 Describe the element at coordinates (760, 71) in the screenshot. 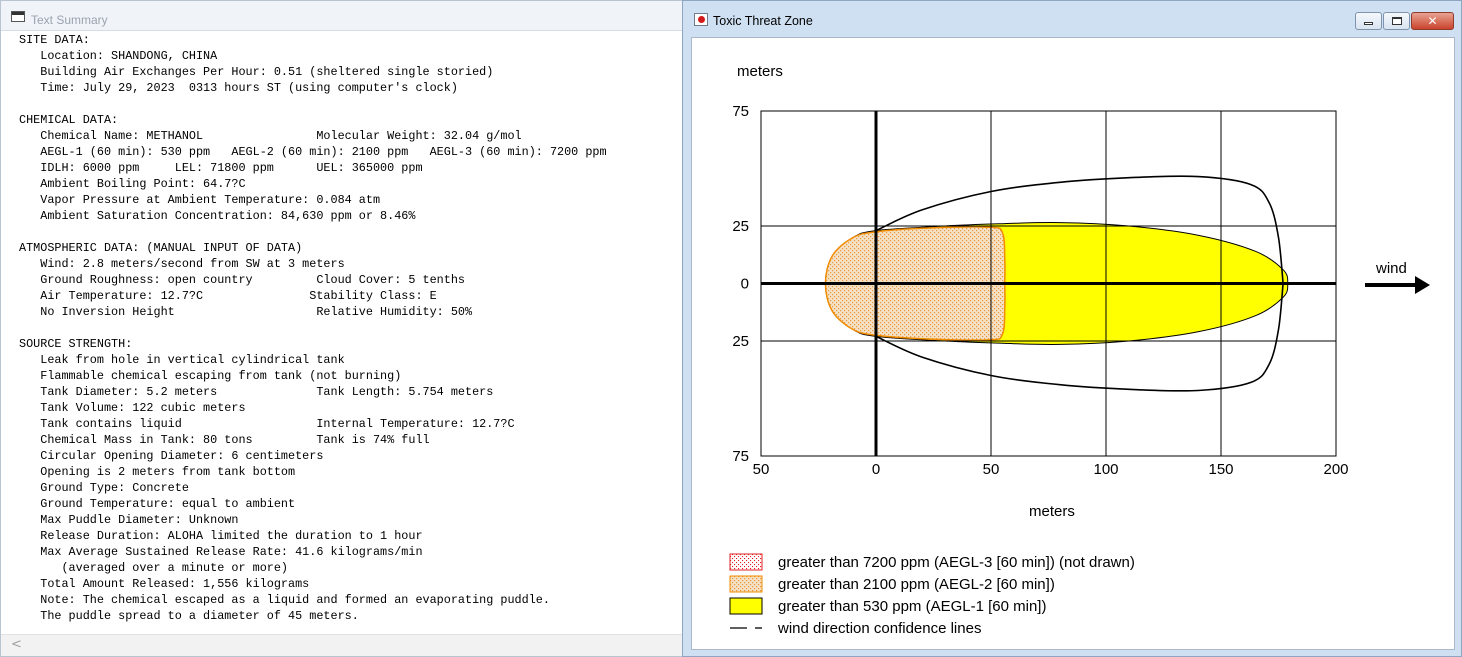

I see `y-axis-label: meters` at that location.